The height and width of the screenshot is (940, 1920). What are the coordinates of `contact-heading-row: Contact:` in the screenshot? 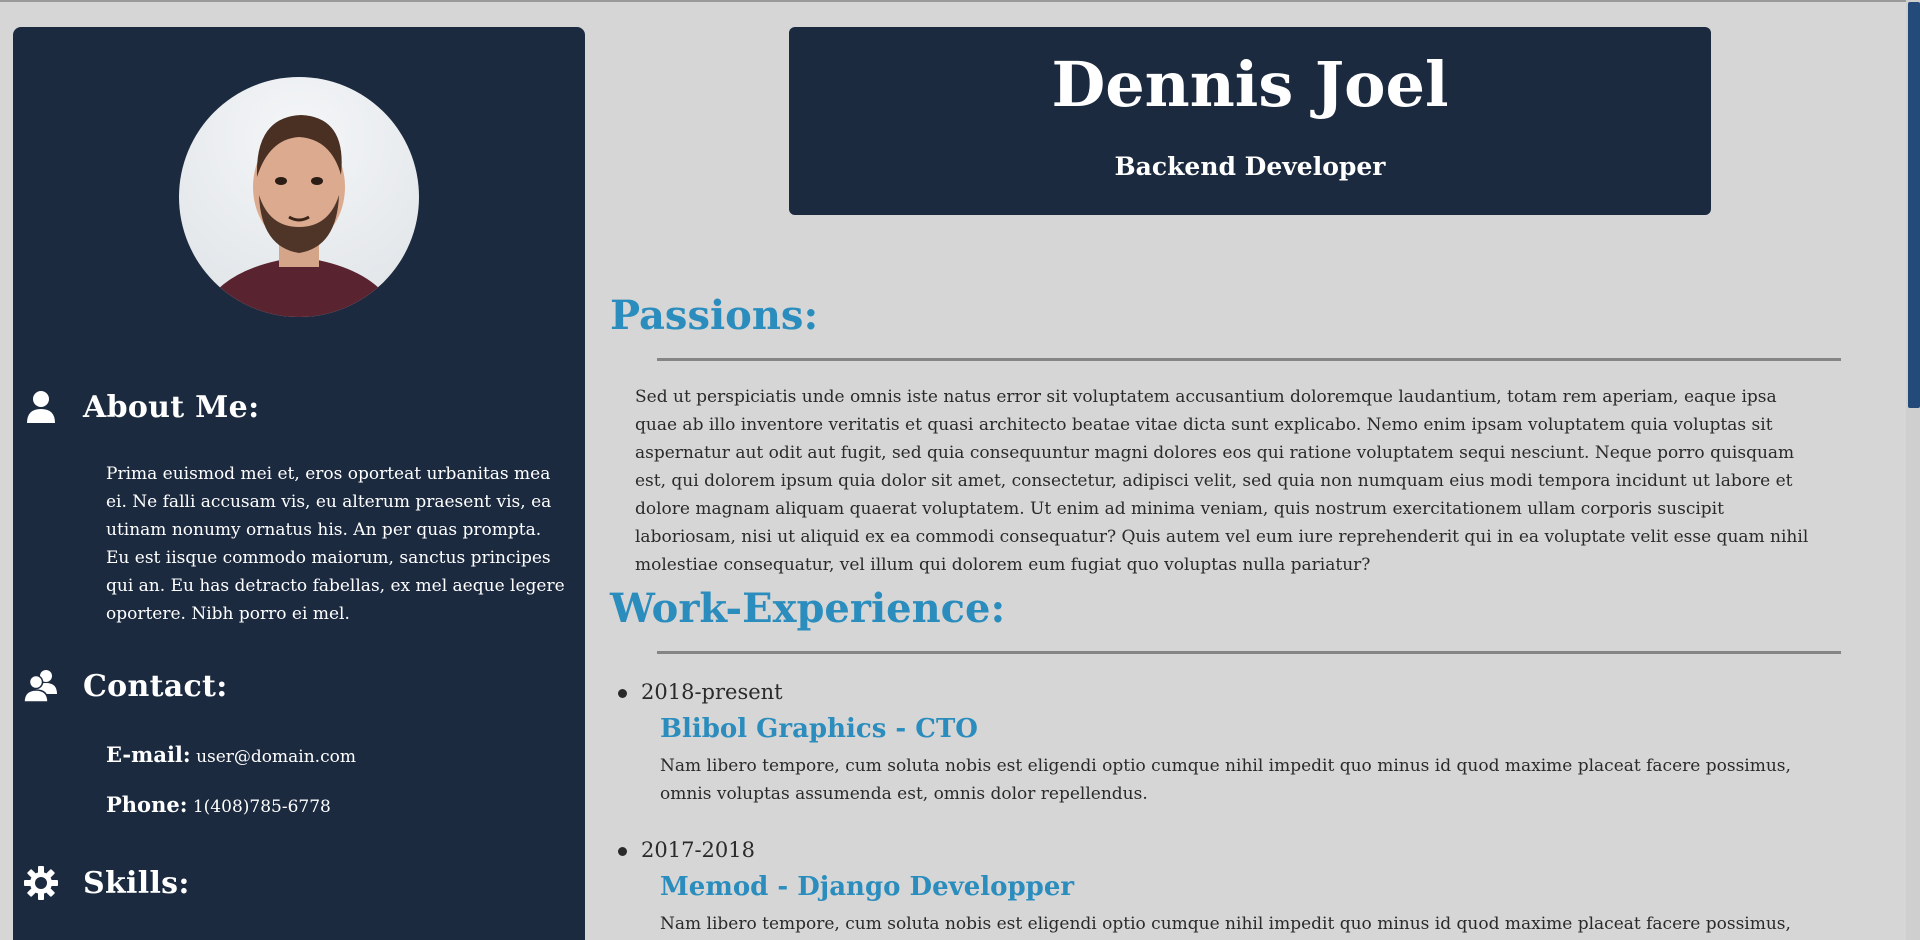 It's located at (125, 686).